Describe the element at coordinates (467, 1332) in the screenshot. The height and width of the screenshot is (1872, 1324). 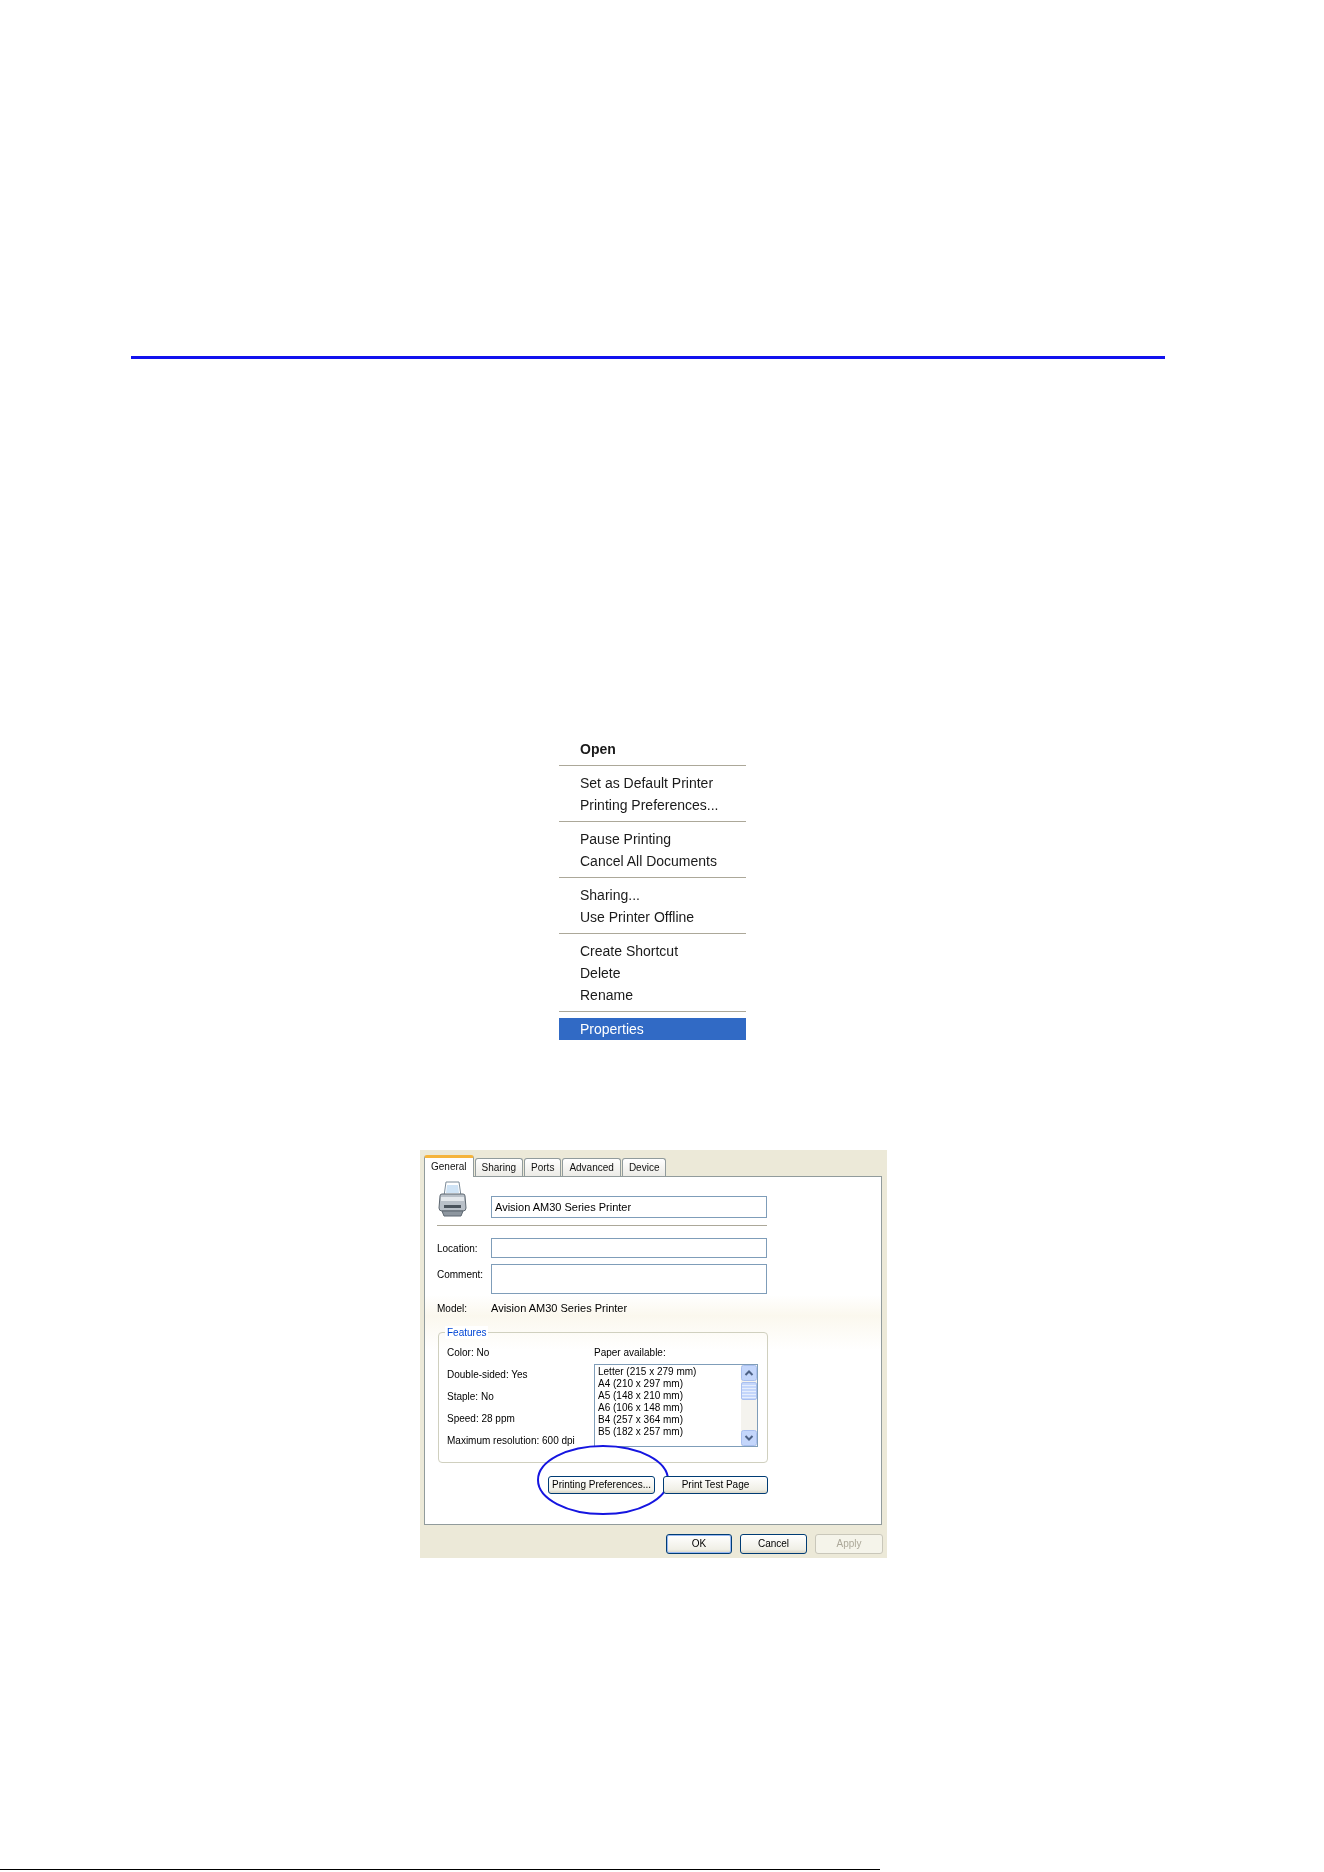
I see `group-title: Features` at that location.